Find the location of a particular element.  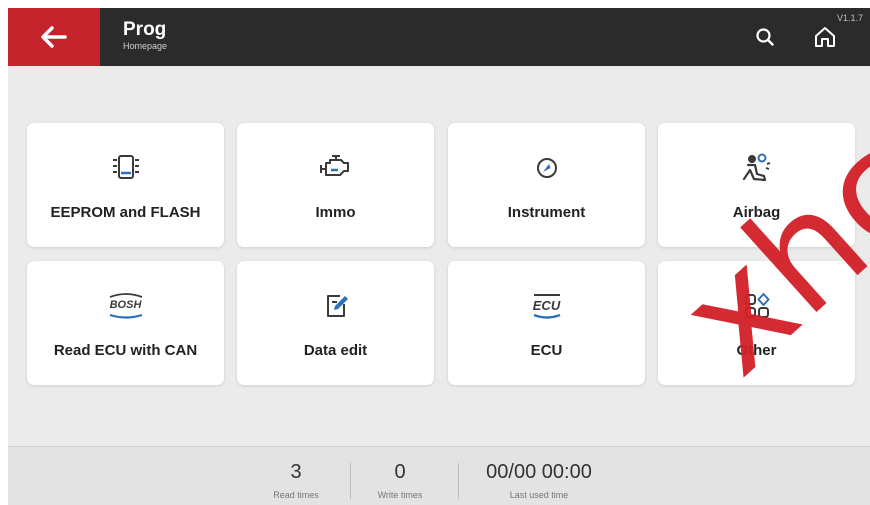

read-times-value: 3 is located at coordinates (296, 472).